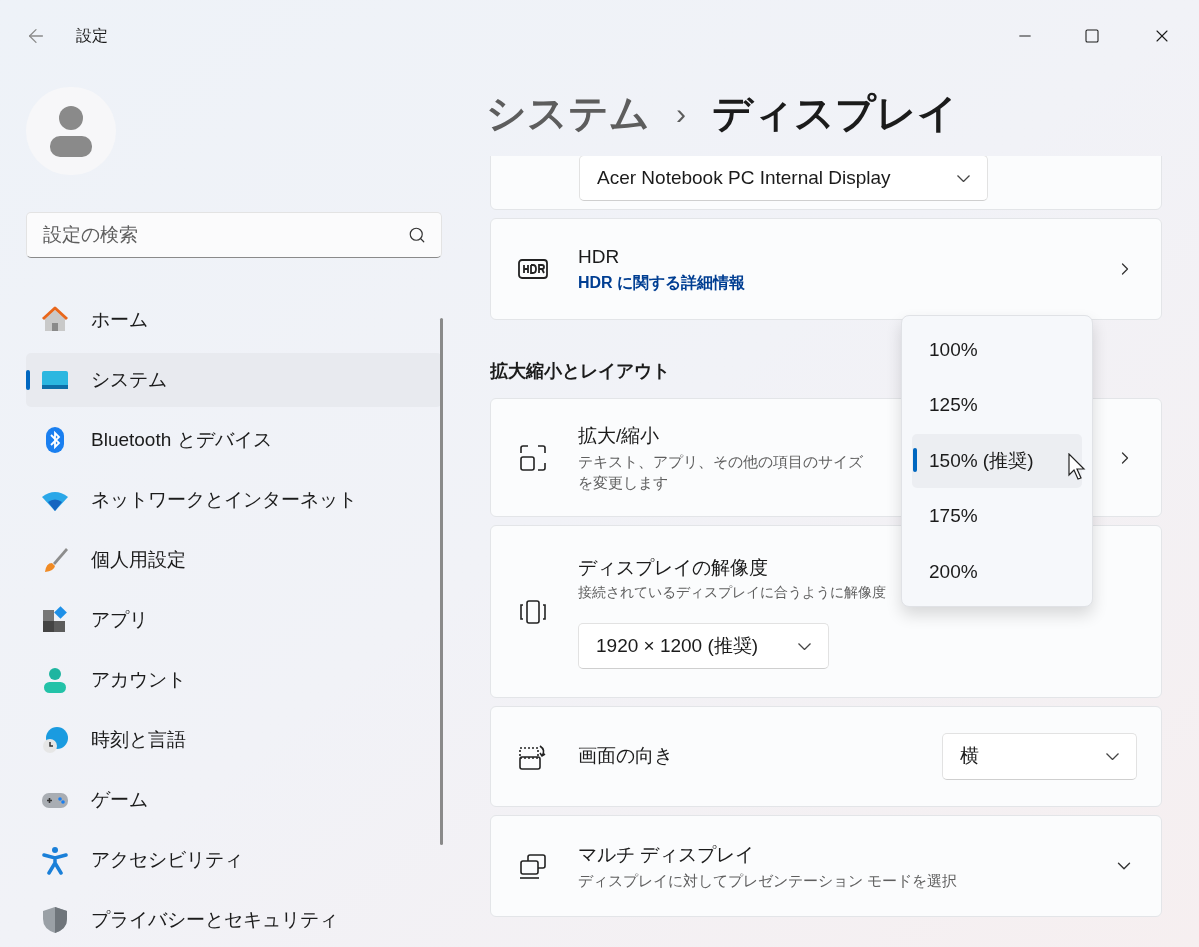 The height and width of the screenshot is (947, 1199). I want to click on scale-option: 200%, so click(997, 572).